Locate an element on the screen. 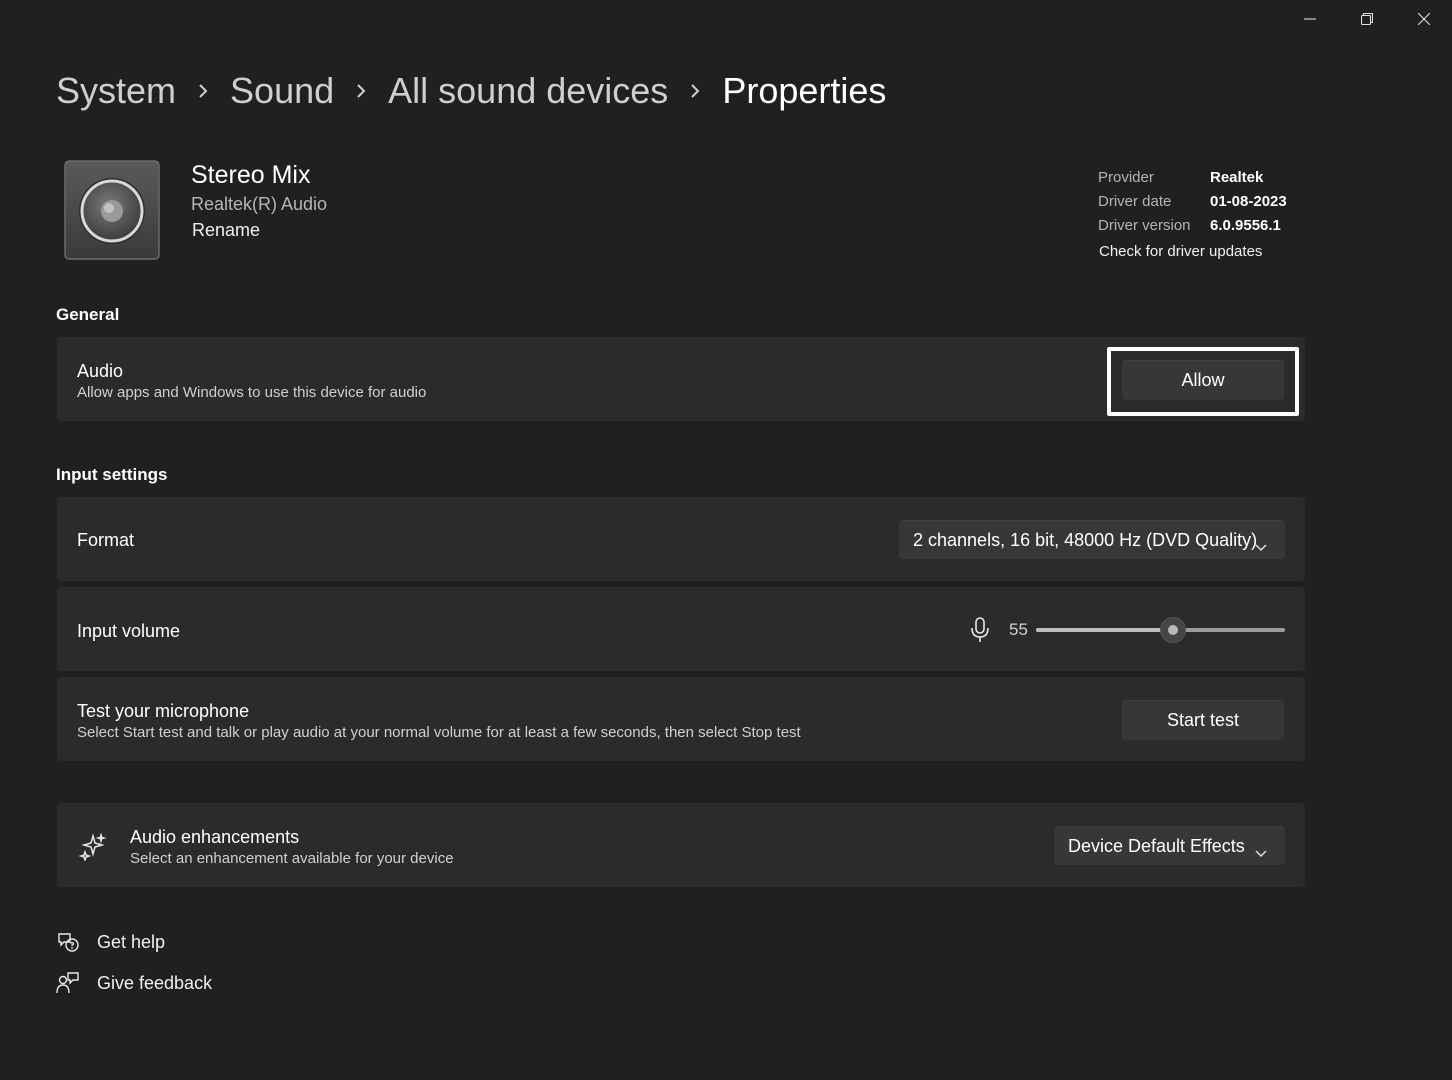 This screenshot has width=1452, height=1080. device-name: Stereo Mix is located at coordinates (251, 175).